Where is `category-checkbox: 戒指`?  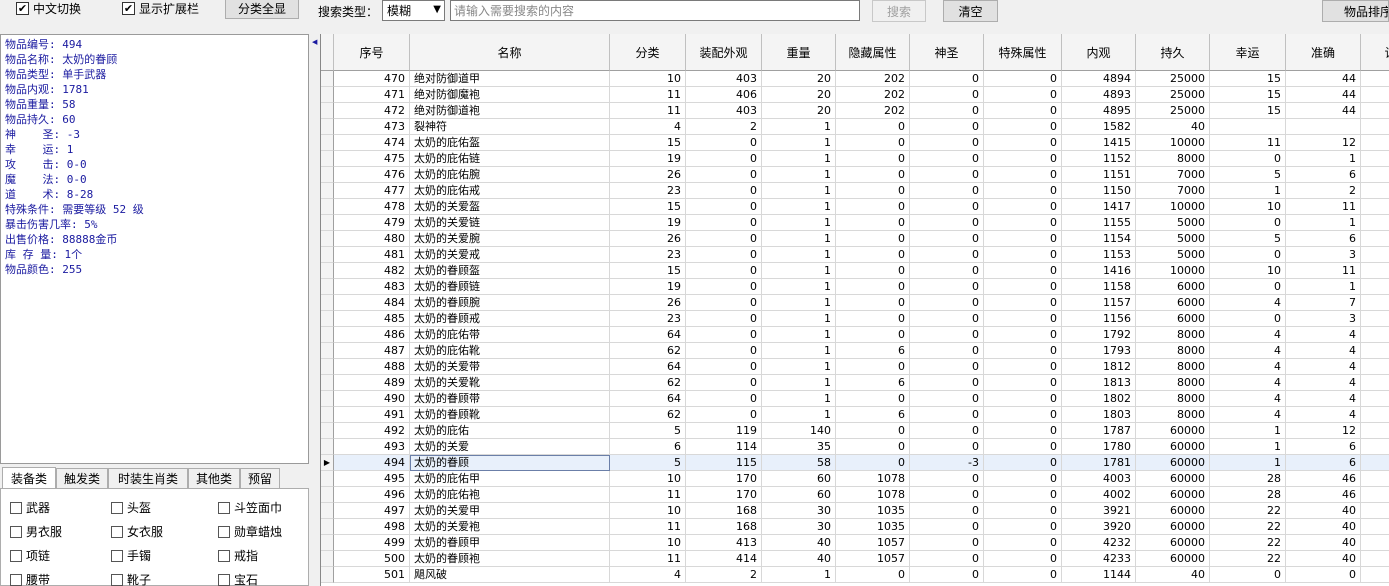 category-checkbox: 戒指 is located at coordinates (238, 555).